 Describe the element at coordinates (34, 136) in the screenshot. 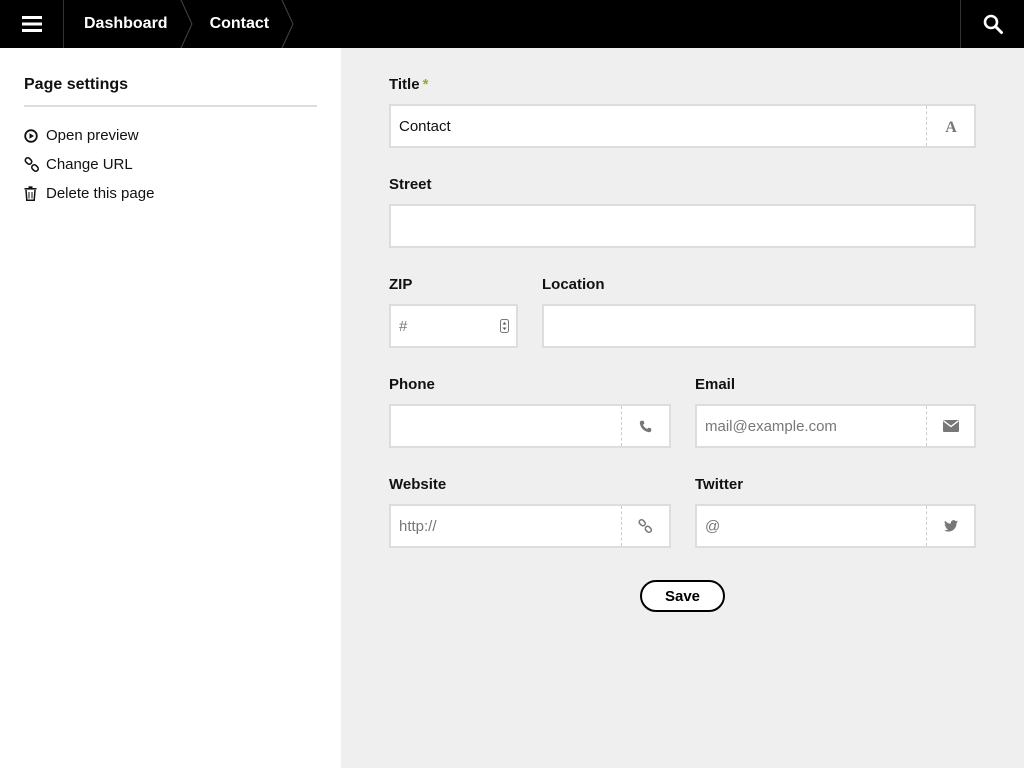

I see `play-circle-icon` at that location.